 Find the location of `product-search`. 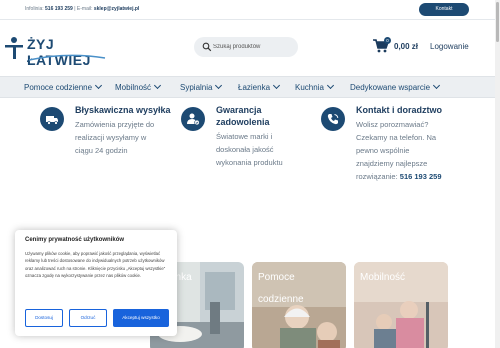

product-search is located at coordinates (246, 47).